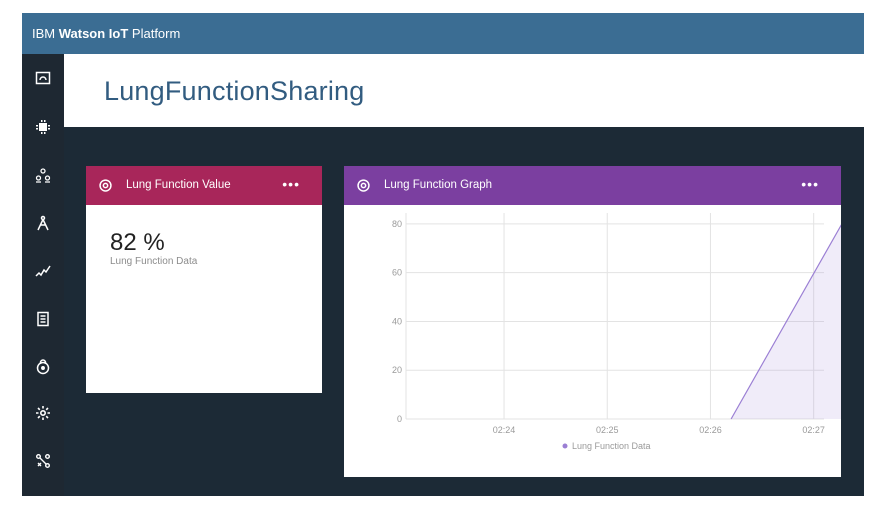 This screenshot has width=889, height=511. I want to click on x-tick-label: 02:26, so click(710, 430).